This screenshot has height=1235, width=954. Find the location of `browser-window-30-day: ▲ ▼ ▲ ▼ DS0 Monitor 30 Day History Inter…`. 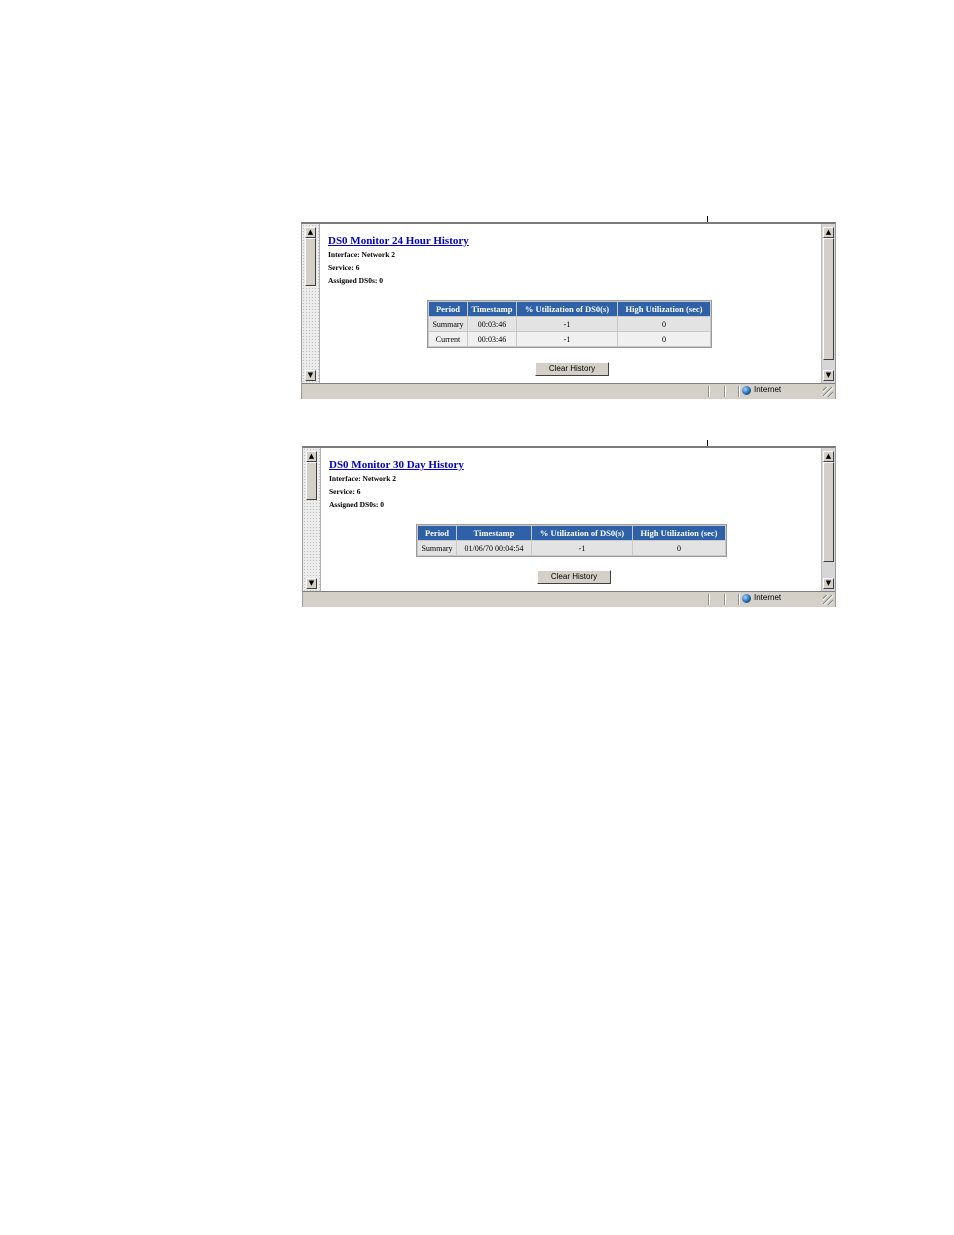

browser-window-30-day: ▲ ▼ ▲ ▼ DS0 Monitor 30 Day History Inter… is located at coordinates (569, 526).